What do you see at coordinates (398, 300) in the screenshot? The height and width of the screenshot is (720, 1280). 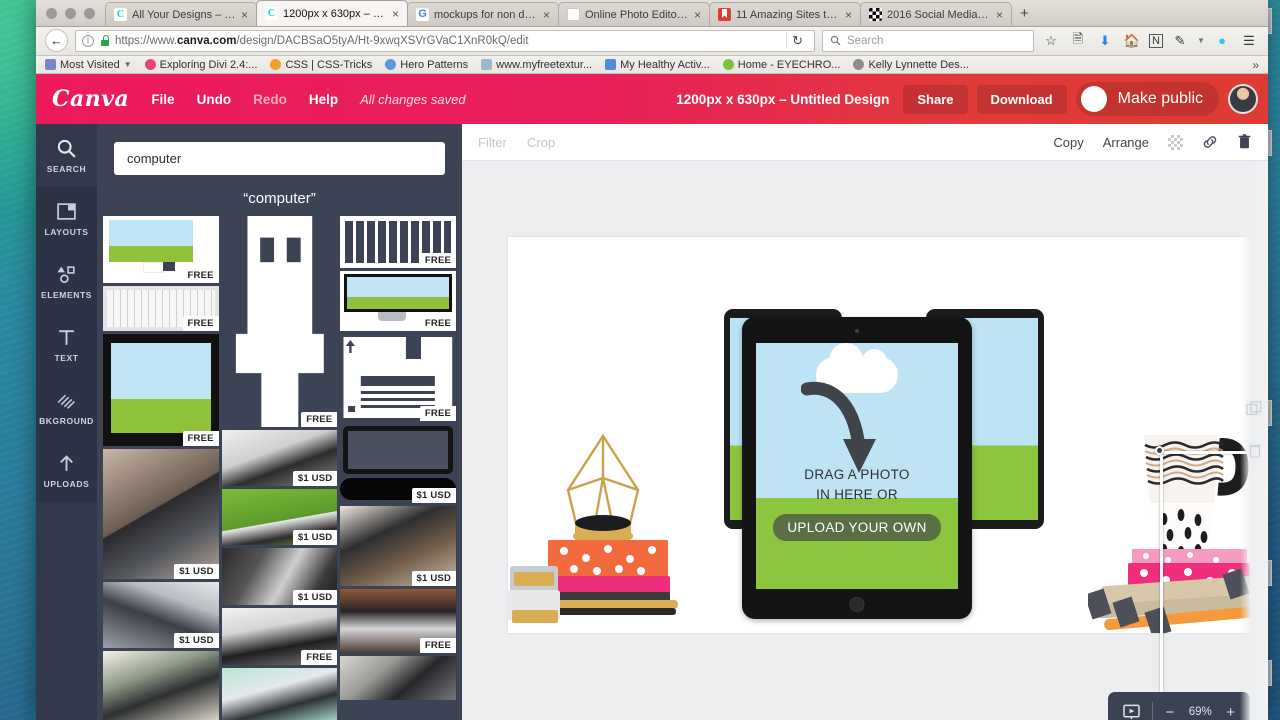 I see `result-imac-illustration: FREE` at bounding box center [398, 300].